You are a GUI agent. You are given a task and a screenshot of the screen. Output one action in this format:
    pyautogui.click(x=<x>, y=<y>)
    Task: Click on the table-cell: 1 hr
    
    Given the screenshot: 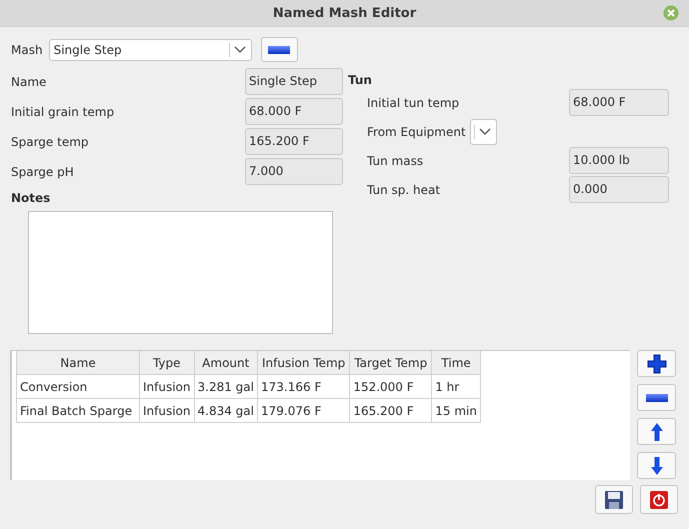 What is the action you would take?
    pyautogui.click(x=456, y=386)
    